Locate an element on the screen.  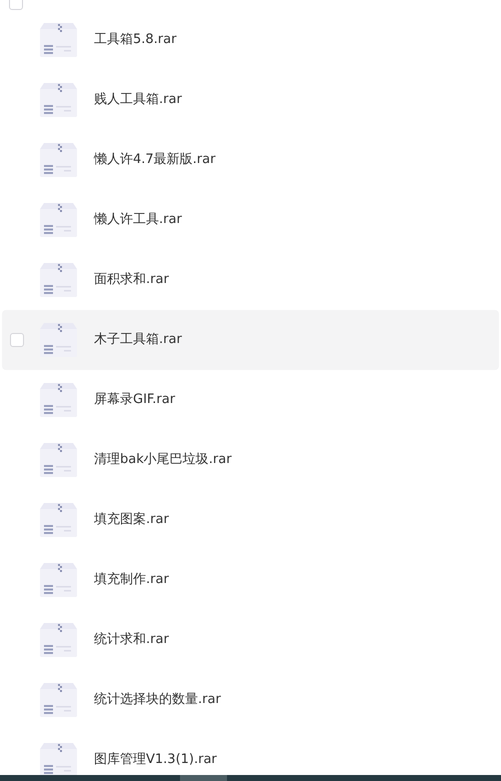
file-row: 屏幕录GIF.rar is located at coordinates (250, 400).